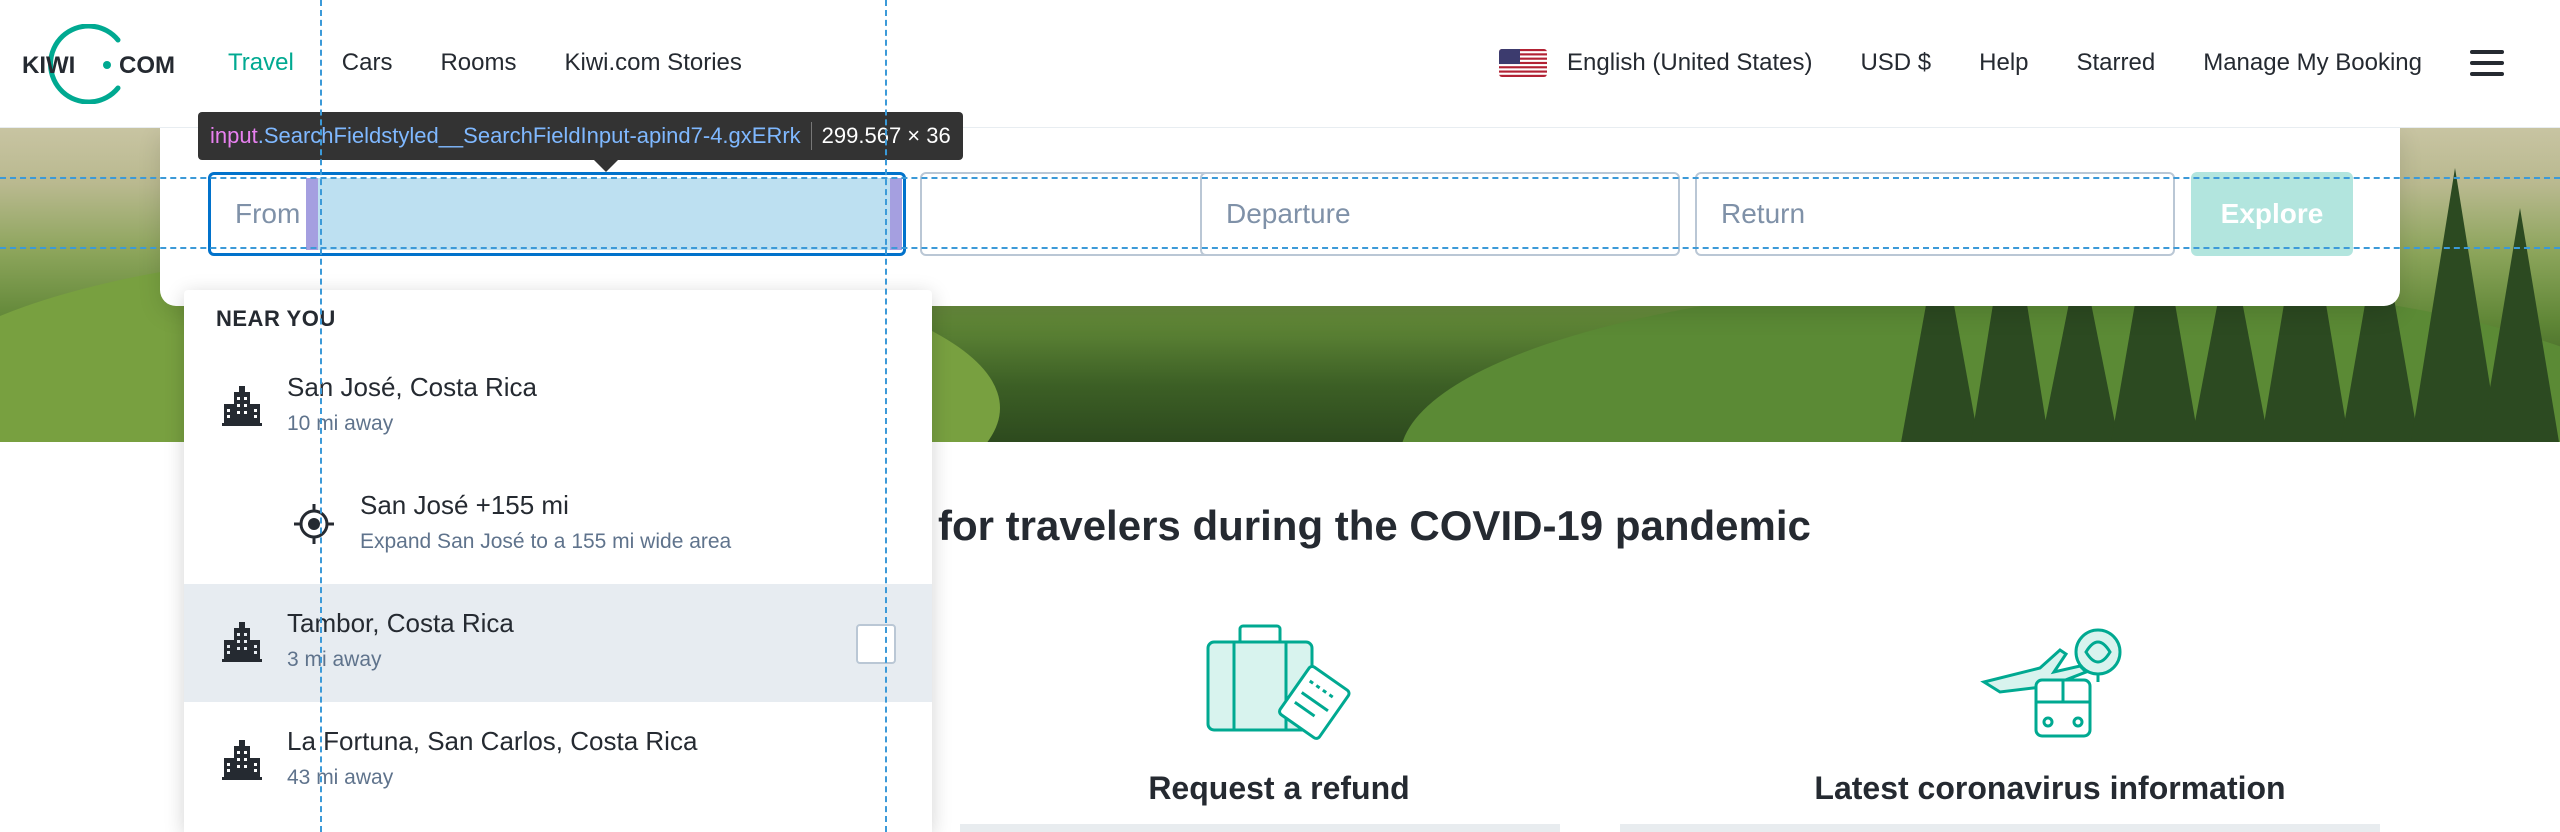  I want to click on suggestion-subtitle: 43 mi away, so click(340, 777).